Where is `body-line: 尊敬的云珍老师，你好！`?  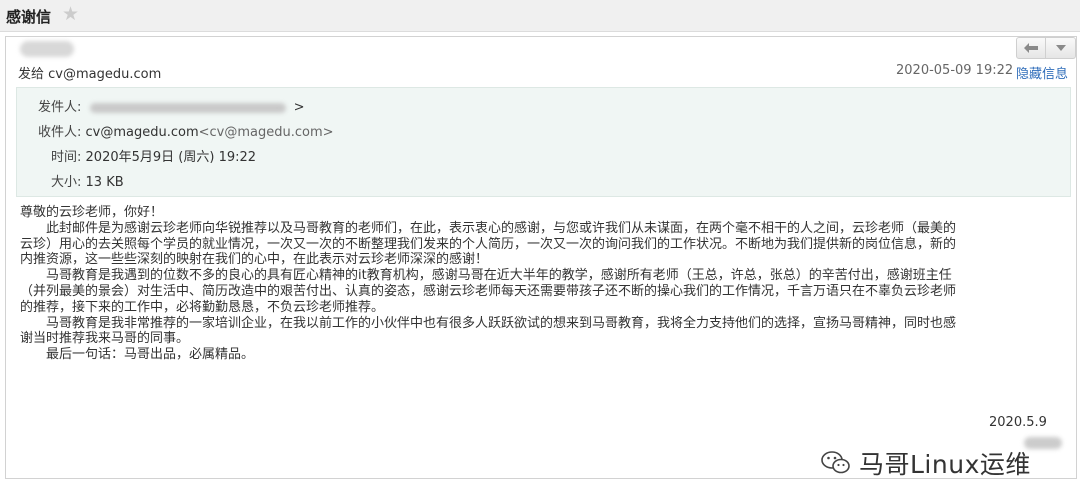 body-line: 尊敬的云珍老师，你好！ is located at coordinates (92, 212).